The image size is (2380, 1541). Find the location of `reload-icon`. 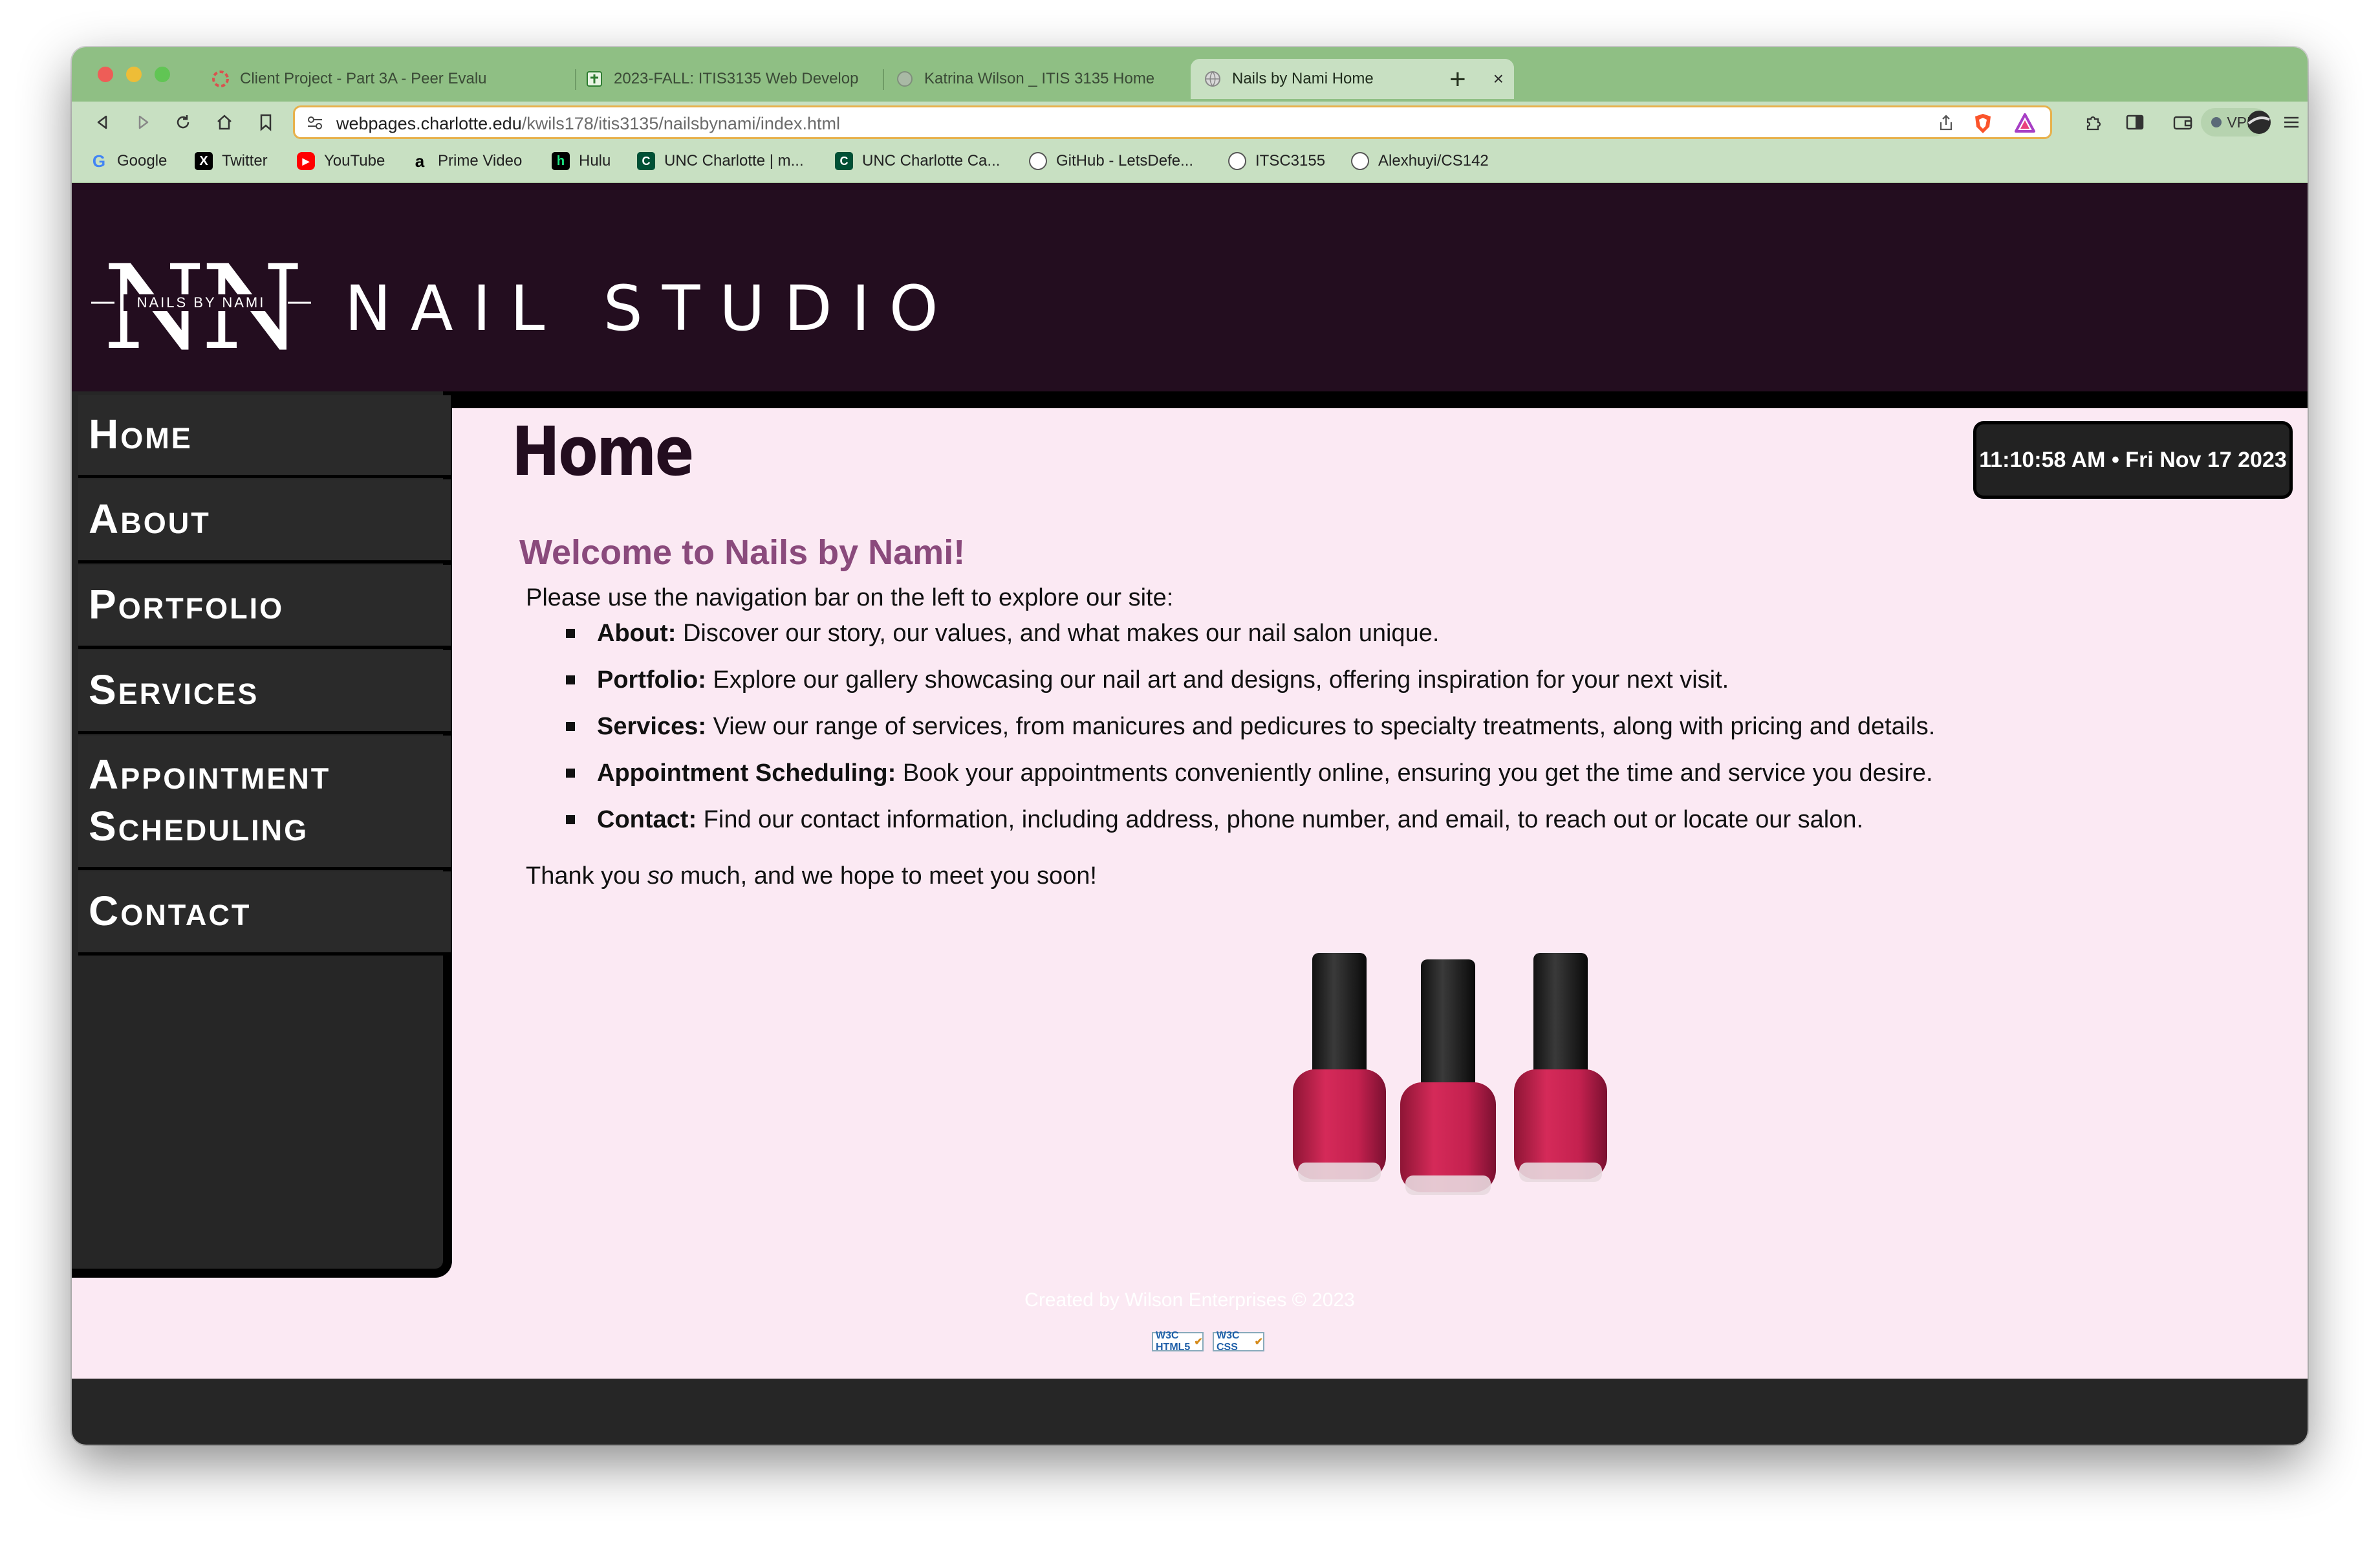

reload-icon is located at coordinates (183, 122).